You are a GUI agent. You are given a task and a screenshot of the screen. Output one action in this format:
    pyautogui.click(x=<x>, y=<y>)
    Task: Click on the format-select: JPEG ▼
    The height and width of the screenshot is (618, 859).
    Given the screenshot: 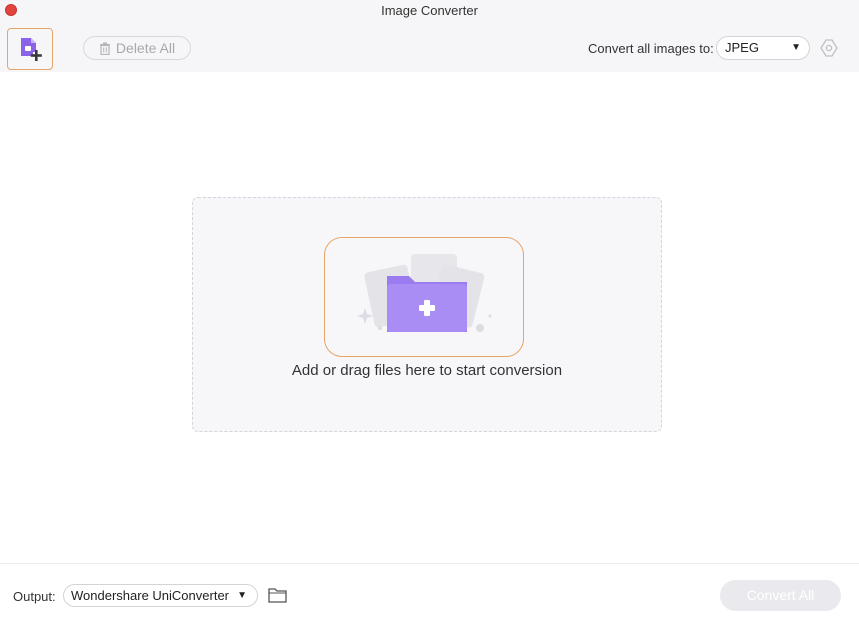 What is the action you would take?
    pyautogui.click(x=763, y=48)
    